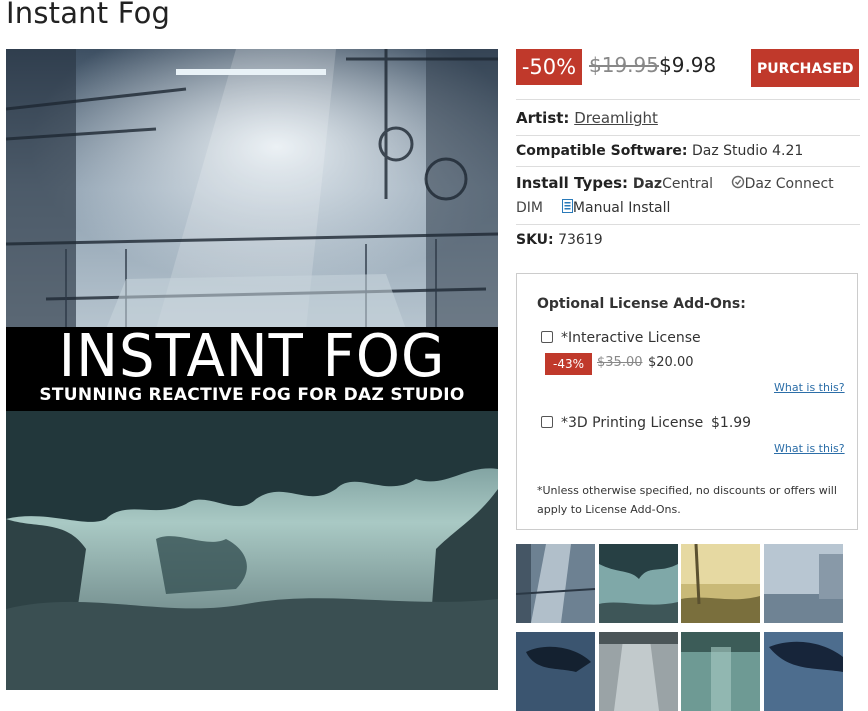  Describe the element at coordinates (88, 15) in the screenshot. I see `product-title: Instant Fog` at that location.